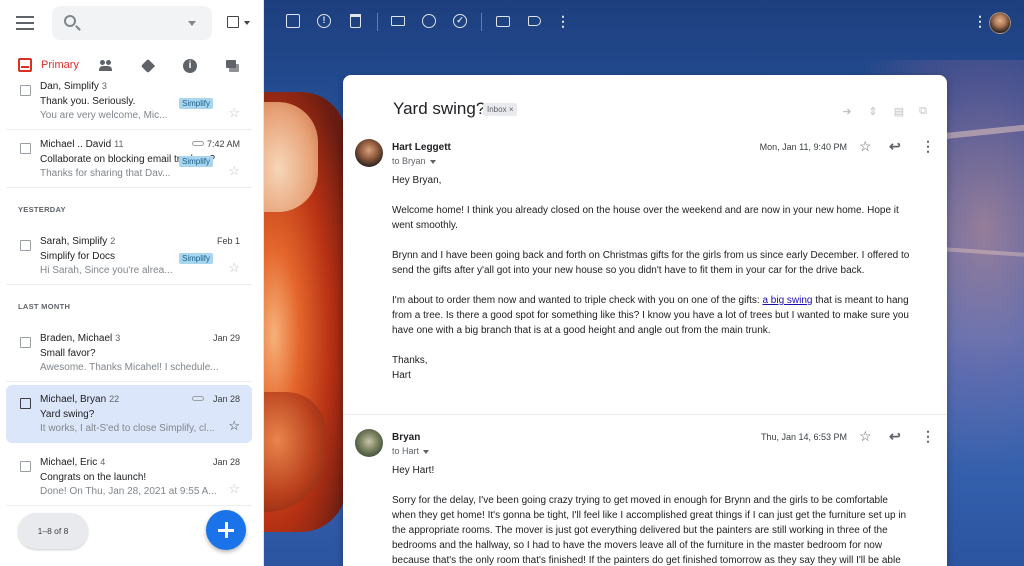  I want to click on account-avatar, so click(1000, 23).